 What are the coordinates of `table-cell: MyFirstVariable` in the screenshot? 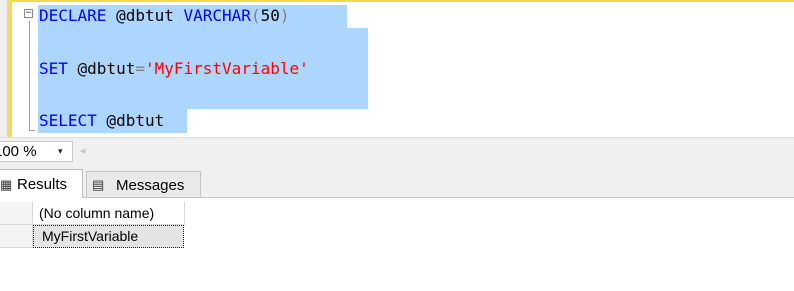 It's located at (108, 236).